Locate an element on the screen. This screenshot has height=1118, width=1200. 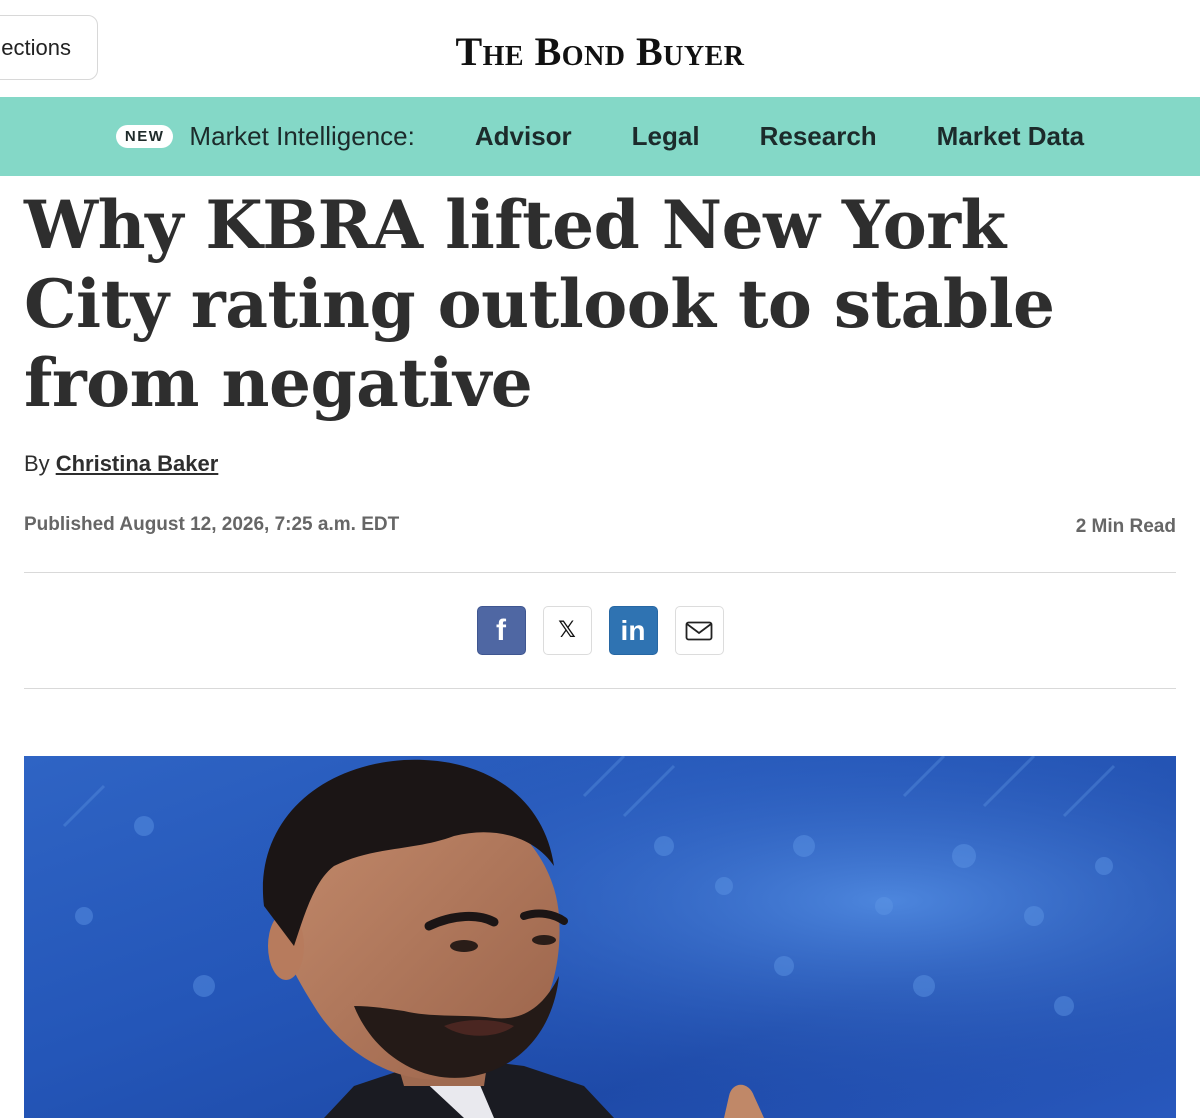
site-header: ections The Bond Buyer is located at coordinates (600, 48).